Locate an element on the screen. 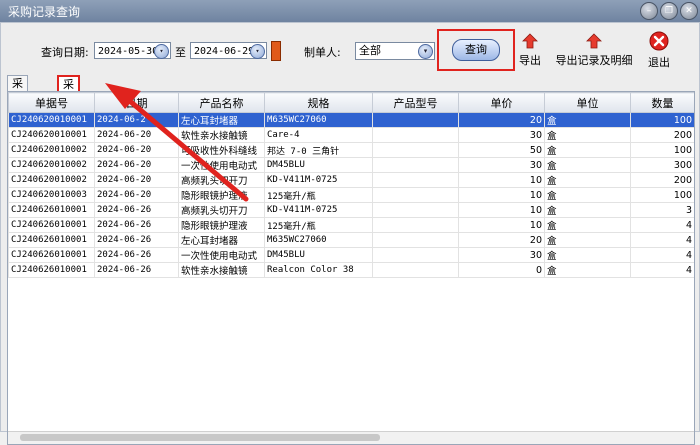 This screenshot has width=700, height=445. annotation-arrow is located at coordinates (177, 142).